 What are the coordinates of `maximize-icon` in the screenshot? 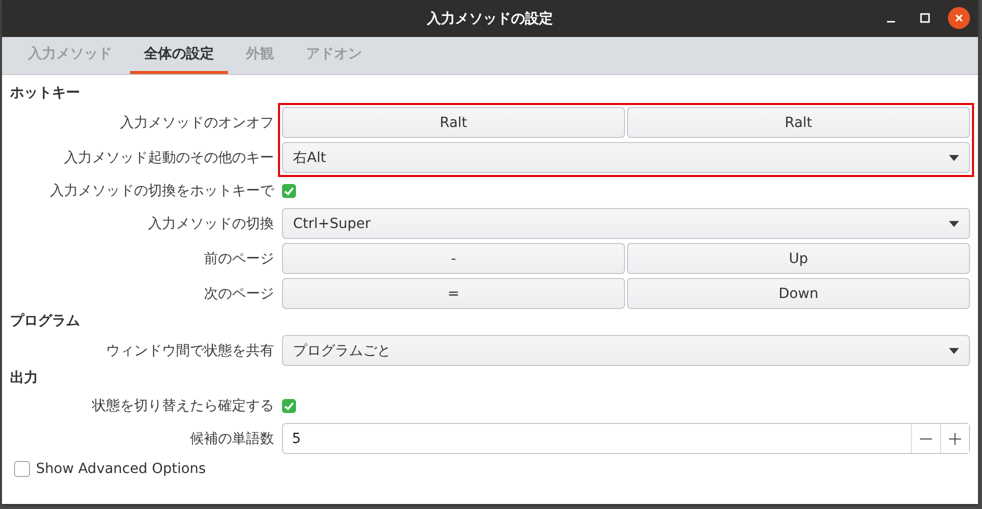 It's located at (925, 18).